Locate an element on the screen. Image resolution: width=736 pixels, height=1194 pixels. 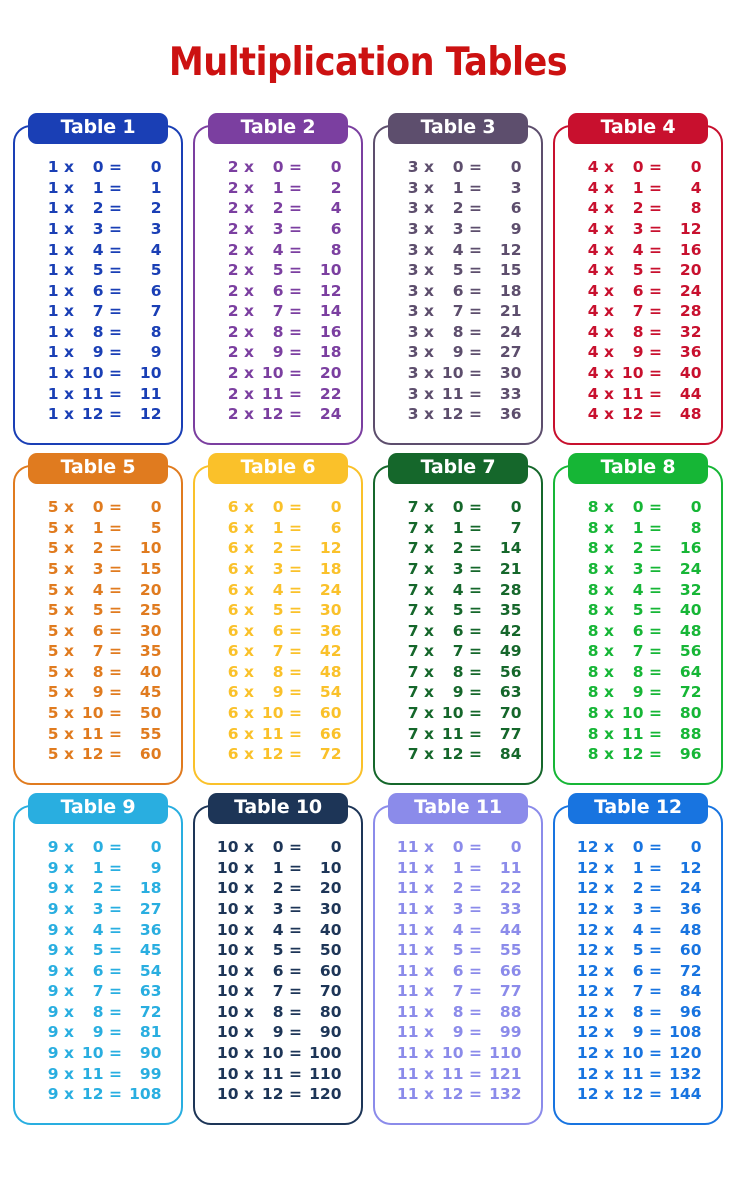
equation-row: 7 x 10 = 70 is located at coordinates (458, 713).